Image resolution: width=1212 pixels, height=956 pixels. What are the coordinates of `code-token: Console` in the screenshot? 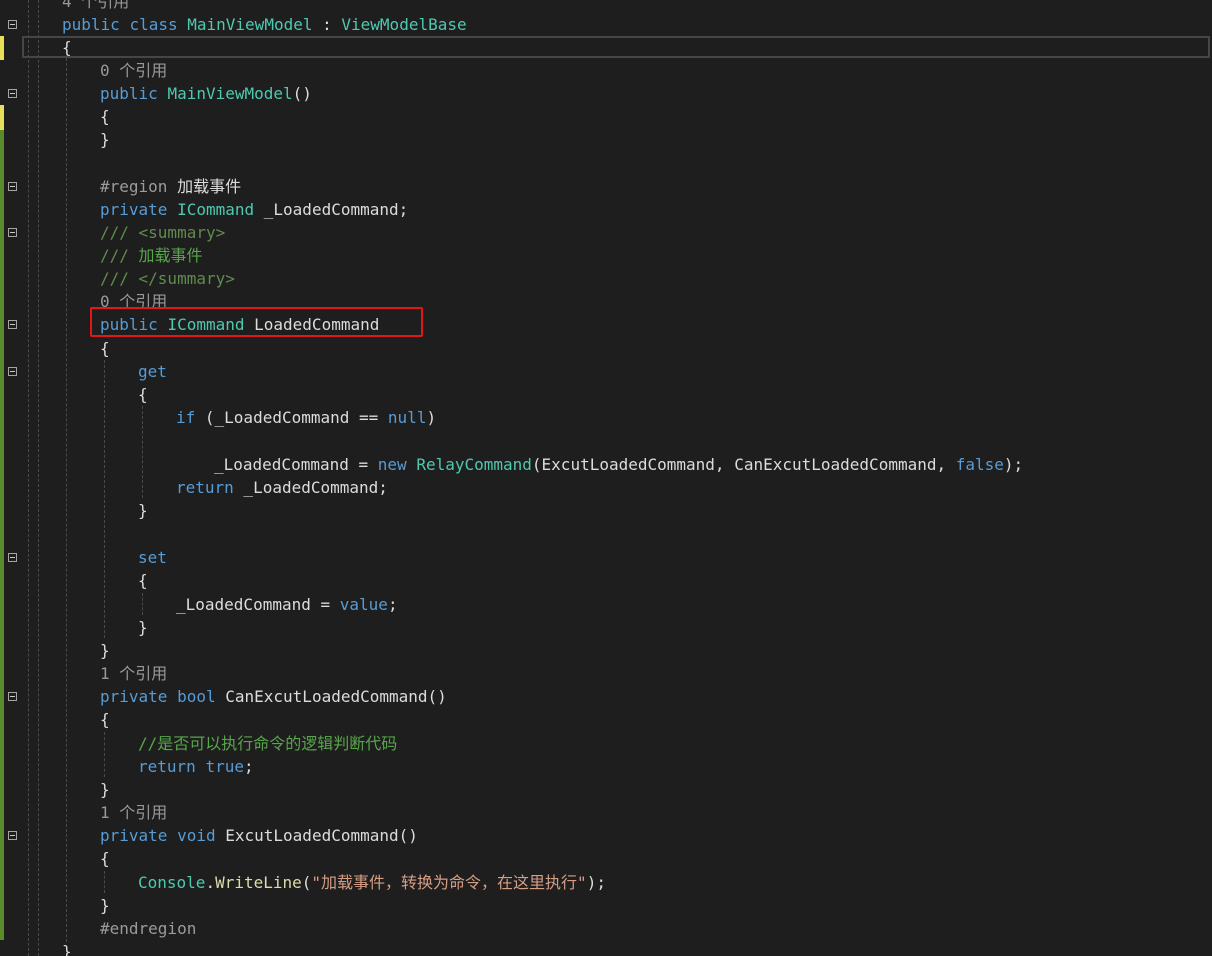 It's located at (172, 882).